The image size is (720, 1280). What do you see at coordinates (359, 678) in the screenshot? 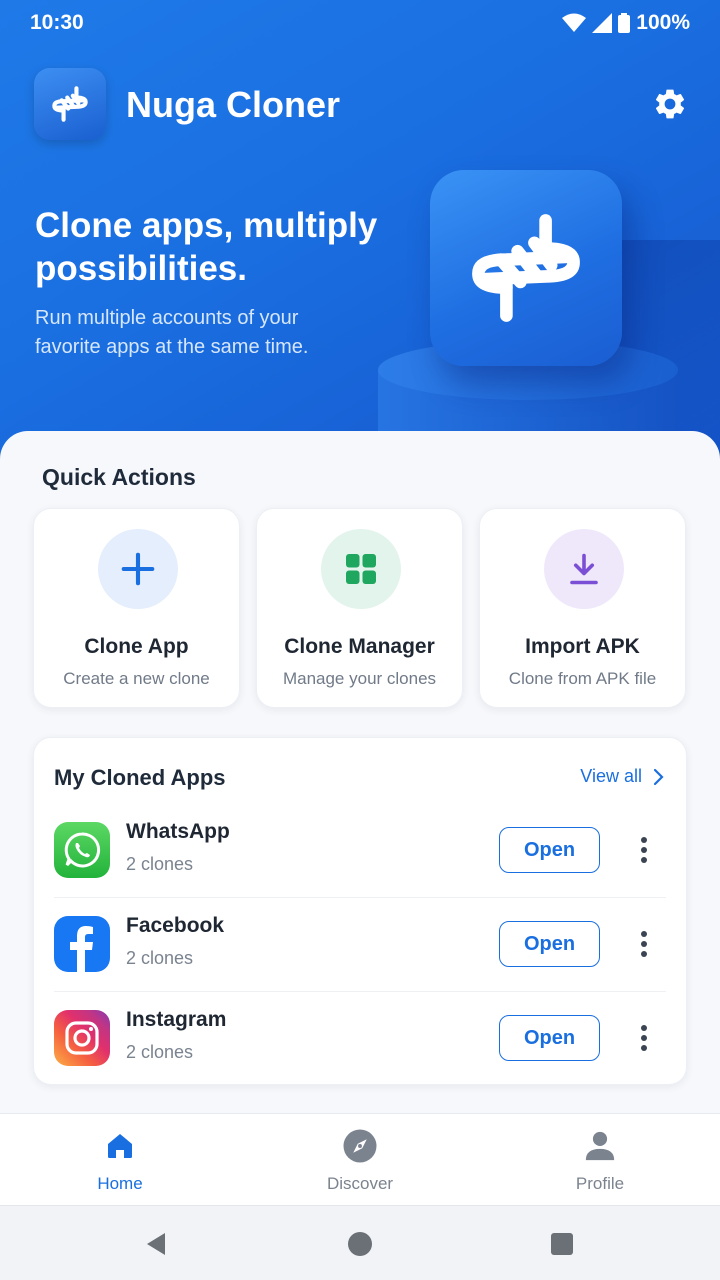
I see `qa-sublabel: Manage your clones` at bounding box center [359, 678].